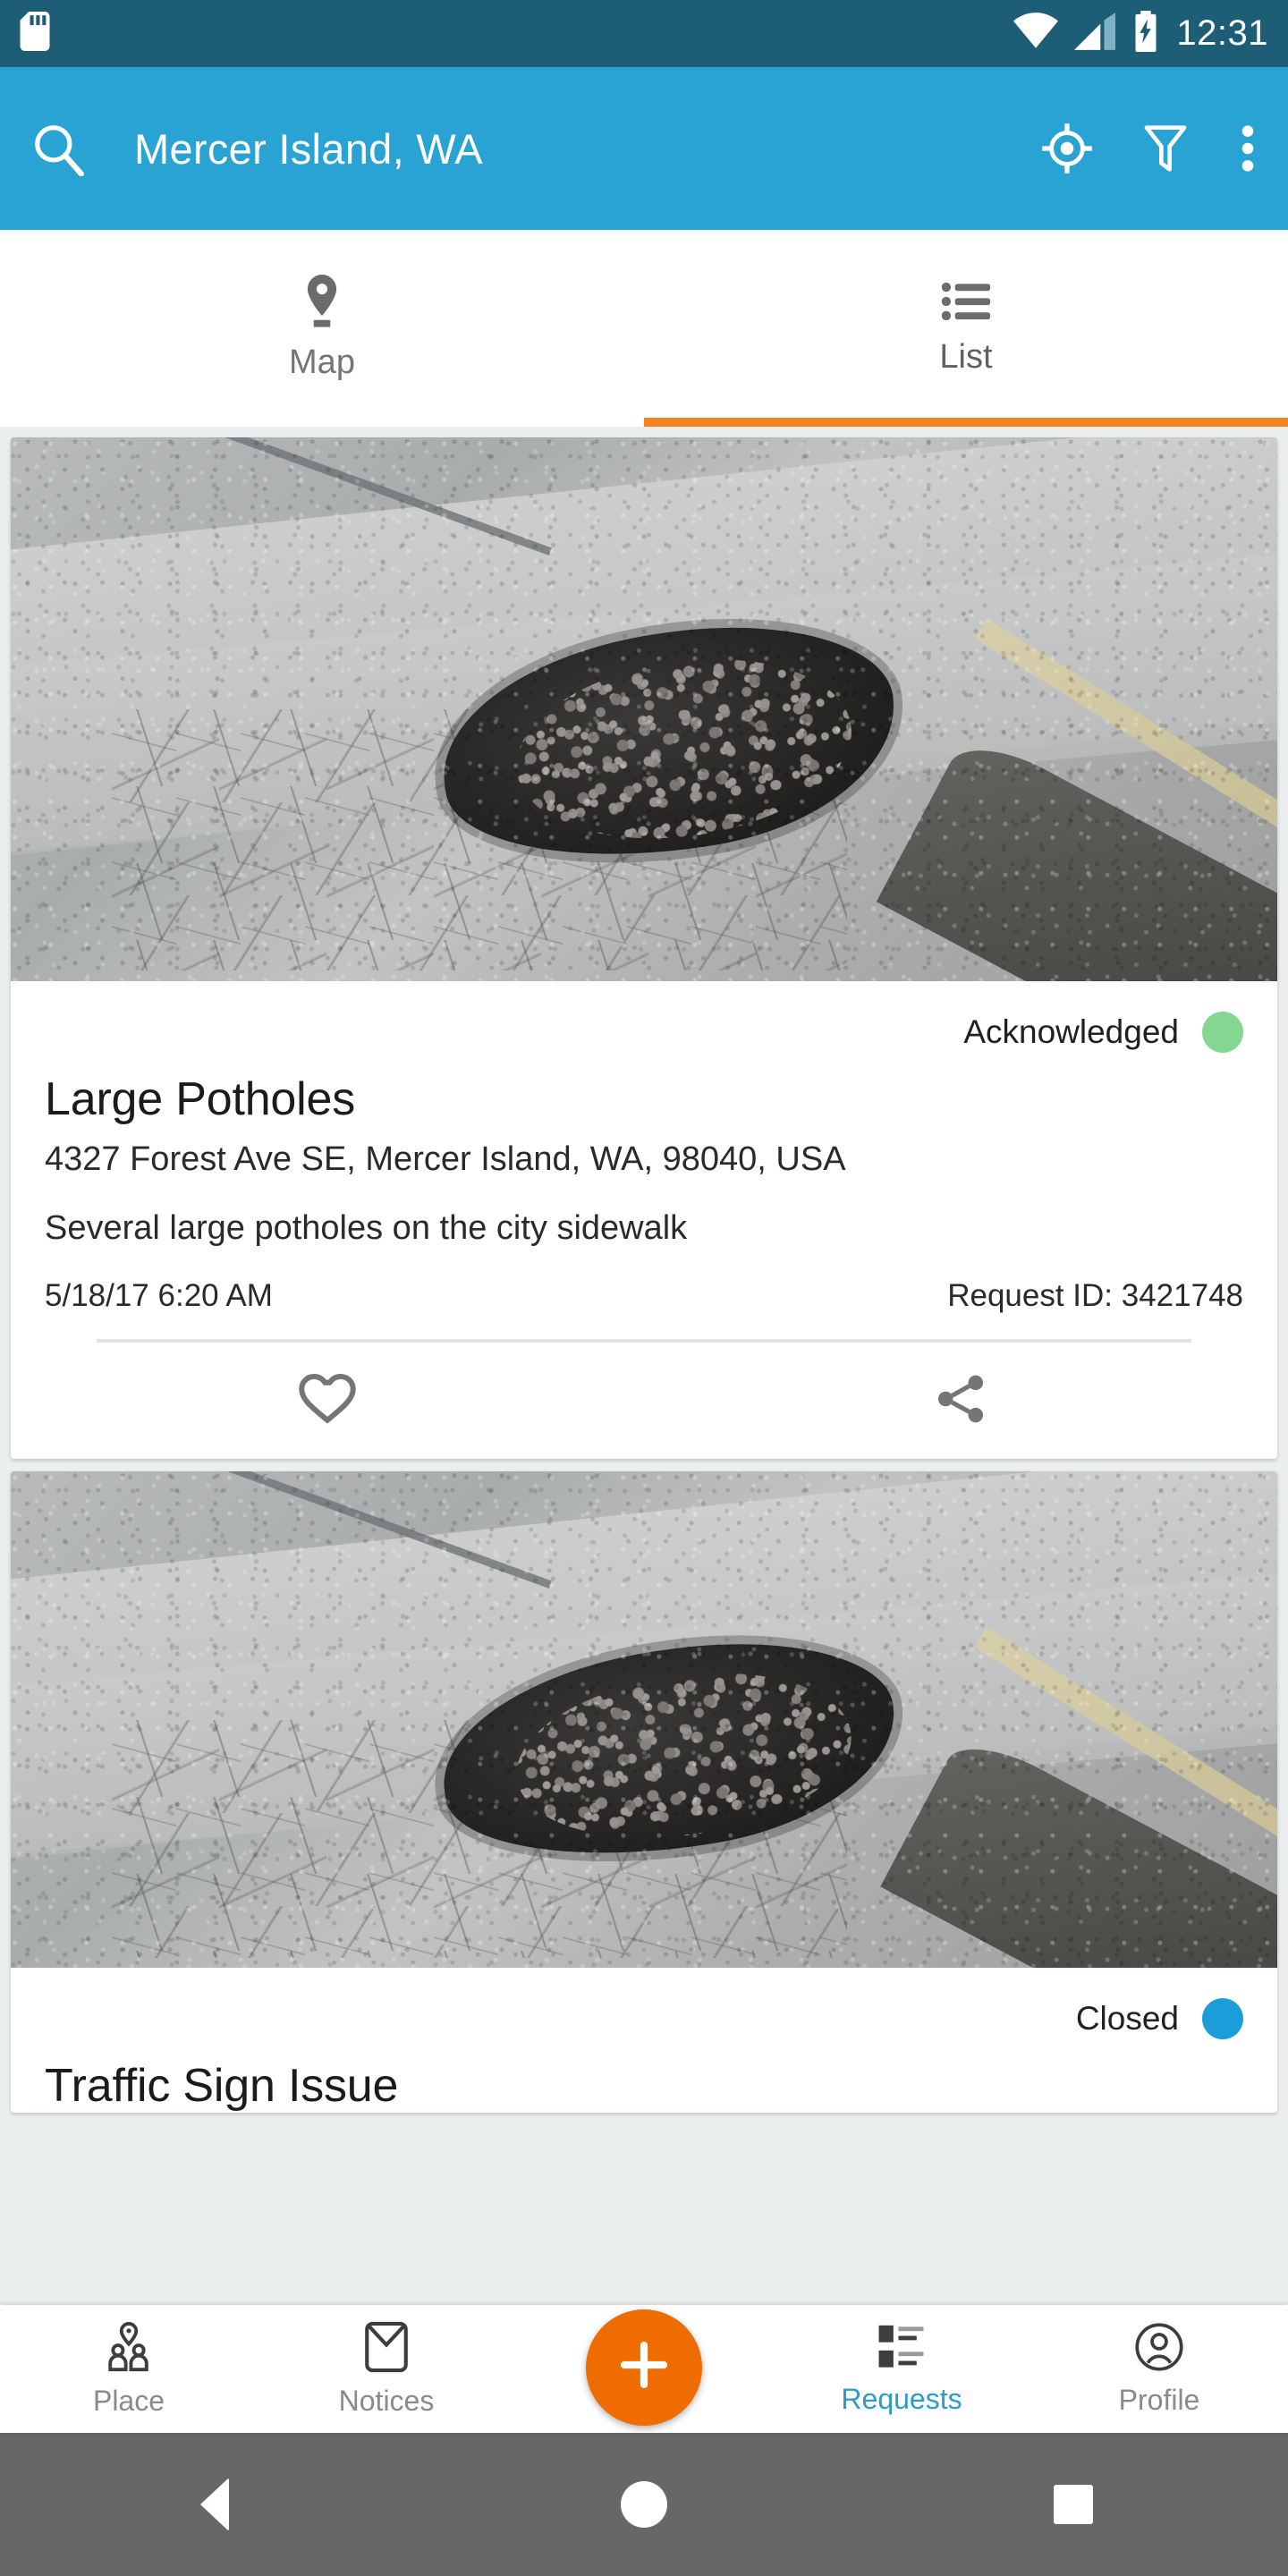 This screenshot has height=2576, width=1288. I want to click on filter-icon, so click(1165, 148).